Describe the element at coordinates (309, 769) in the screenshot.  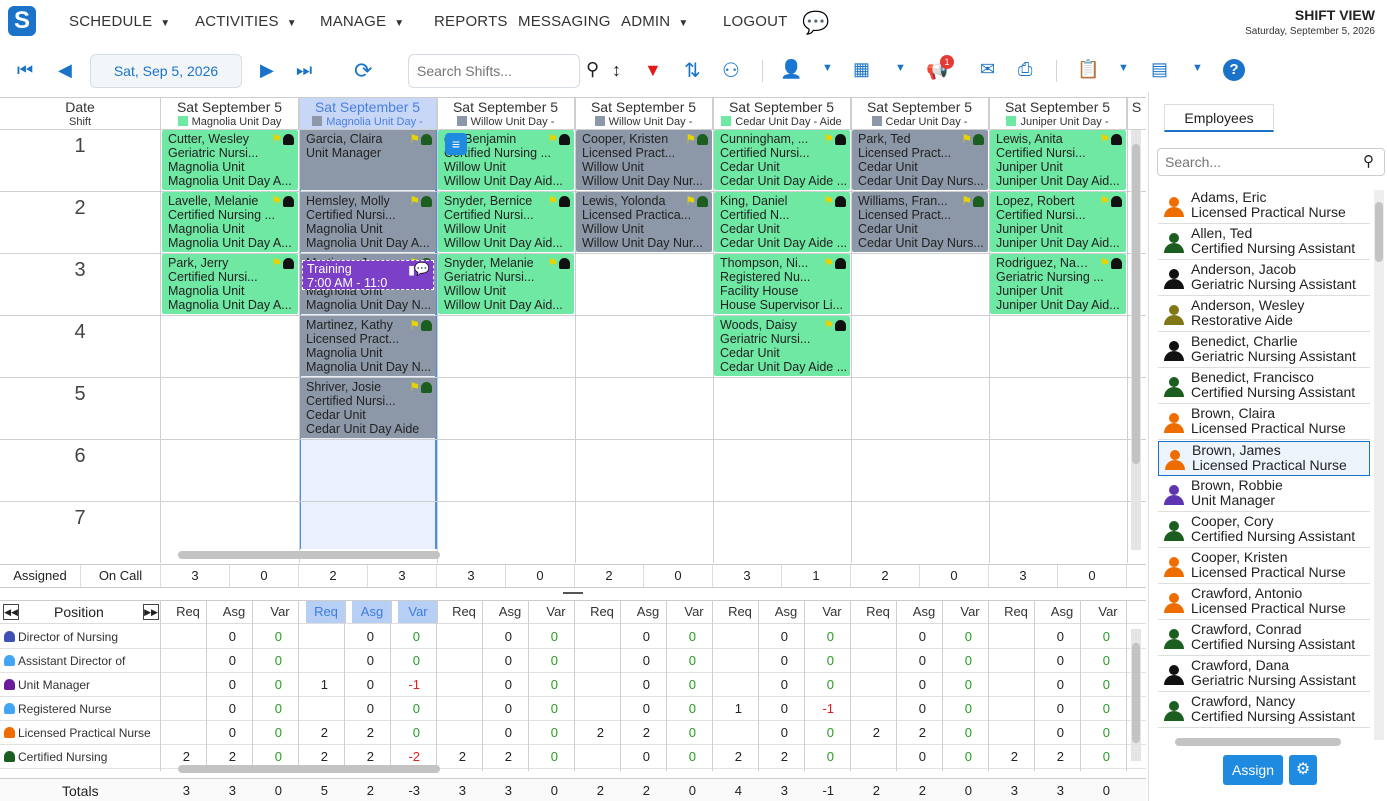
I see `positions-hscroll-thumb` at that location.